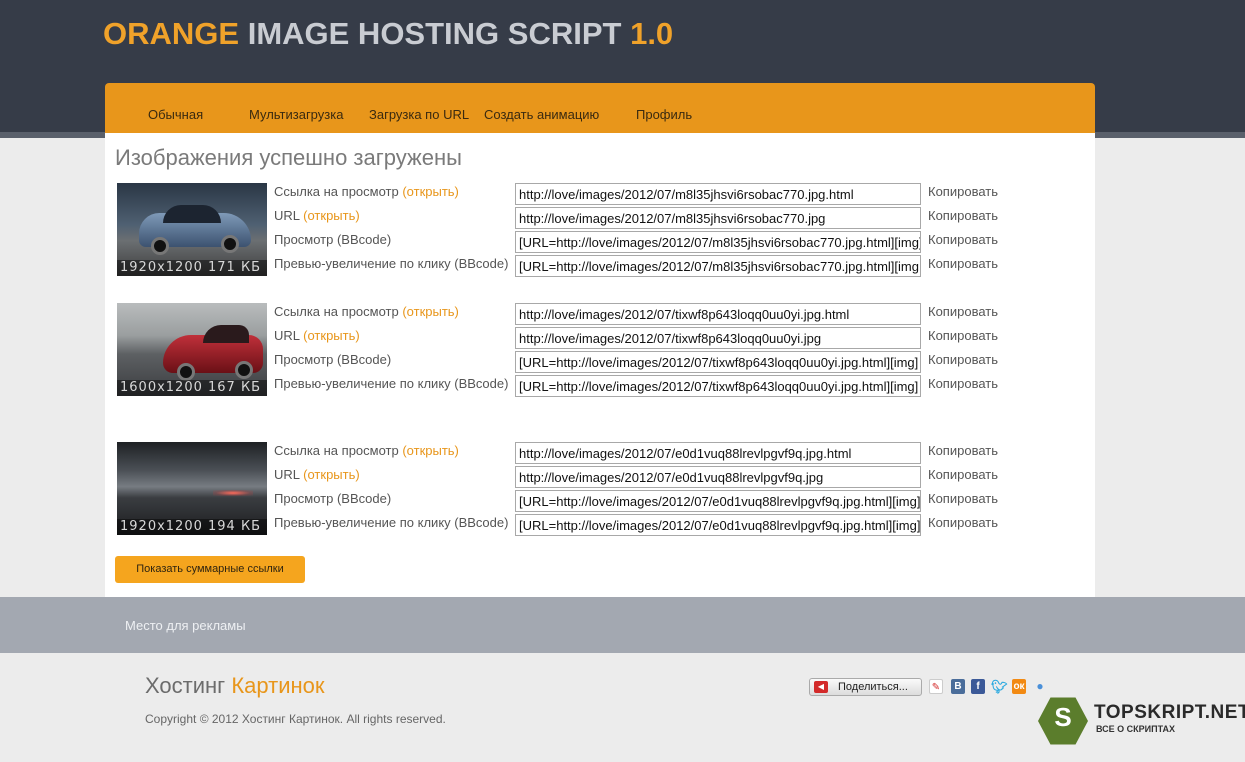 The image size is (1245, 762). I want to click on nav-item-create-animation: Создать анимацию, so click(541, 114).